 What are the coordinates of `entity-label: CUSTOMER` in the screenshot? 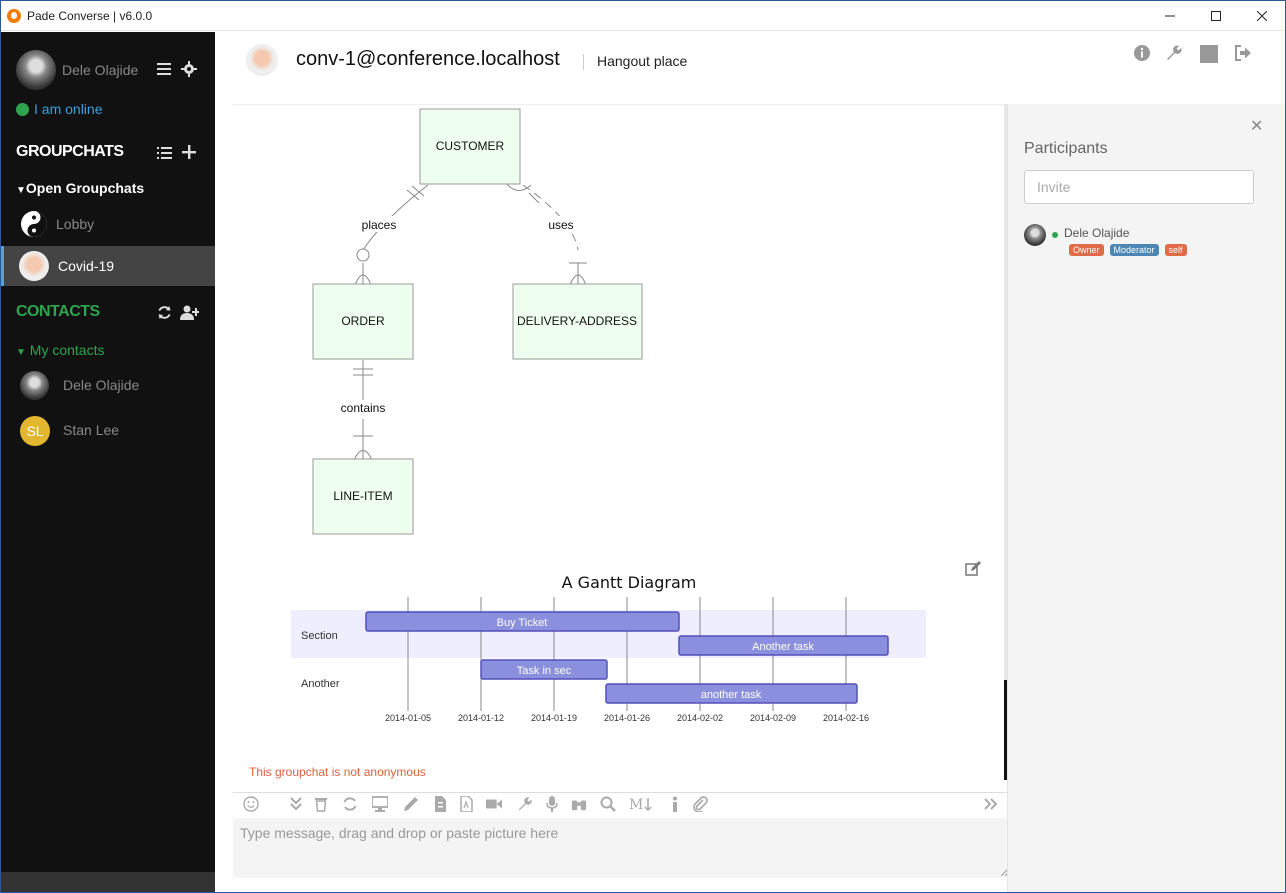 It's located at (470, 146).